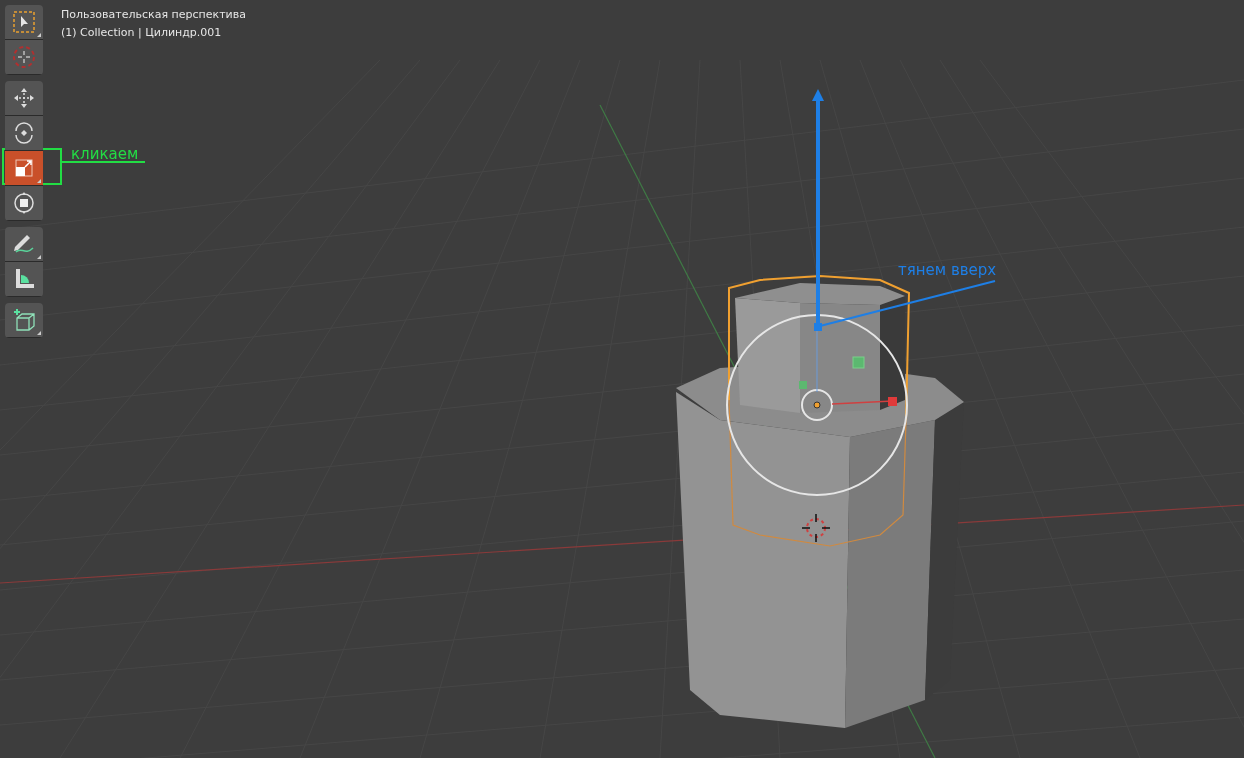 This screenshot has height=758, width=1244. Describe the element at coordinates (142, 33) in the screenshot. I see `collection-label: (1) Collection | Цилиндр.001` at that location.